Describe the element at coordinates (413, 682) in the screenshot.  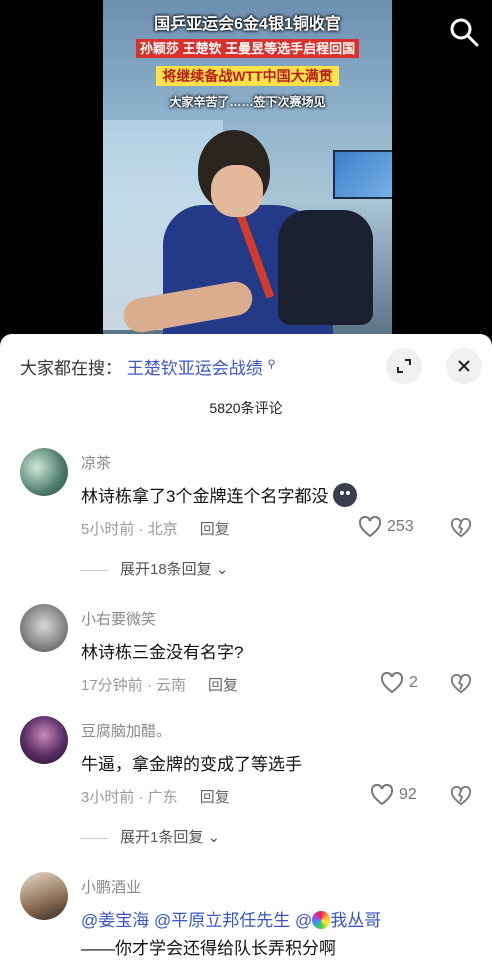
I see `like-count: 2` at that location.